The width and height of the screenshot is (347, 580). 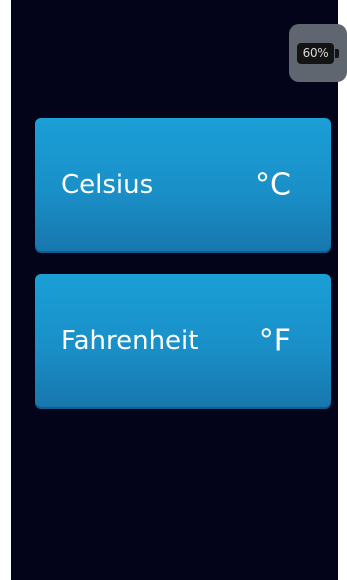 I want to click on celsius-symbol: °C, so click(x=273, y=184).